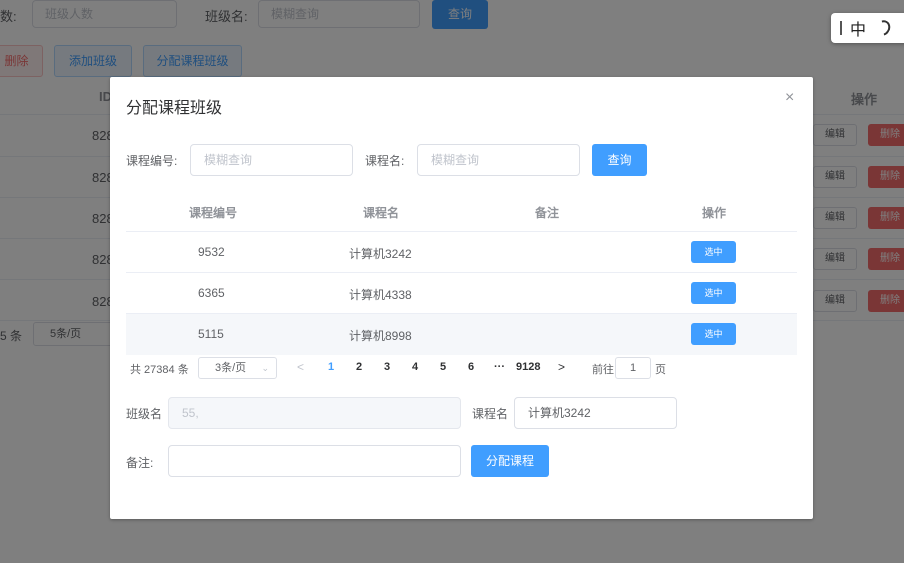 This screenshot has height=563, width=904. I want to click on page-number: 5, so click(443, 367).